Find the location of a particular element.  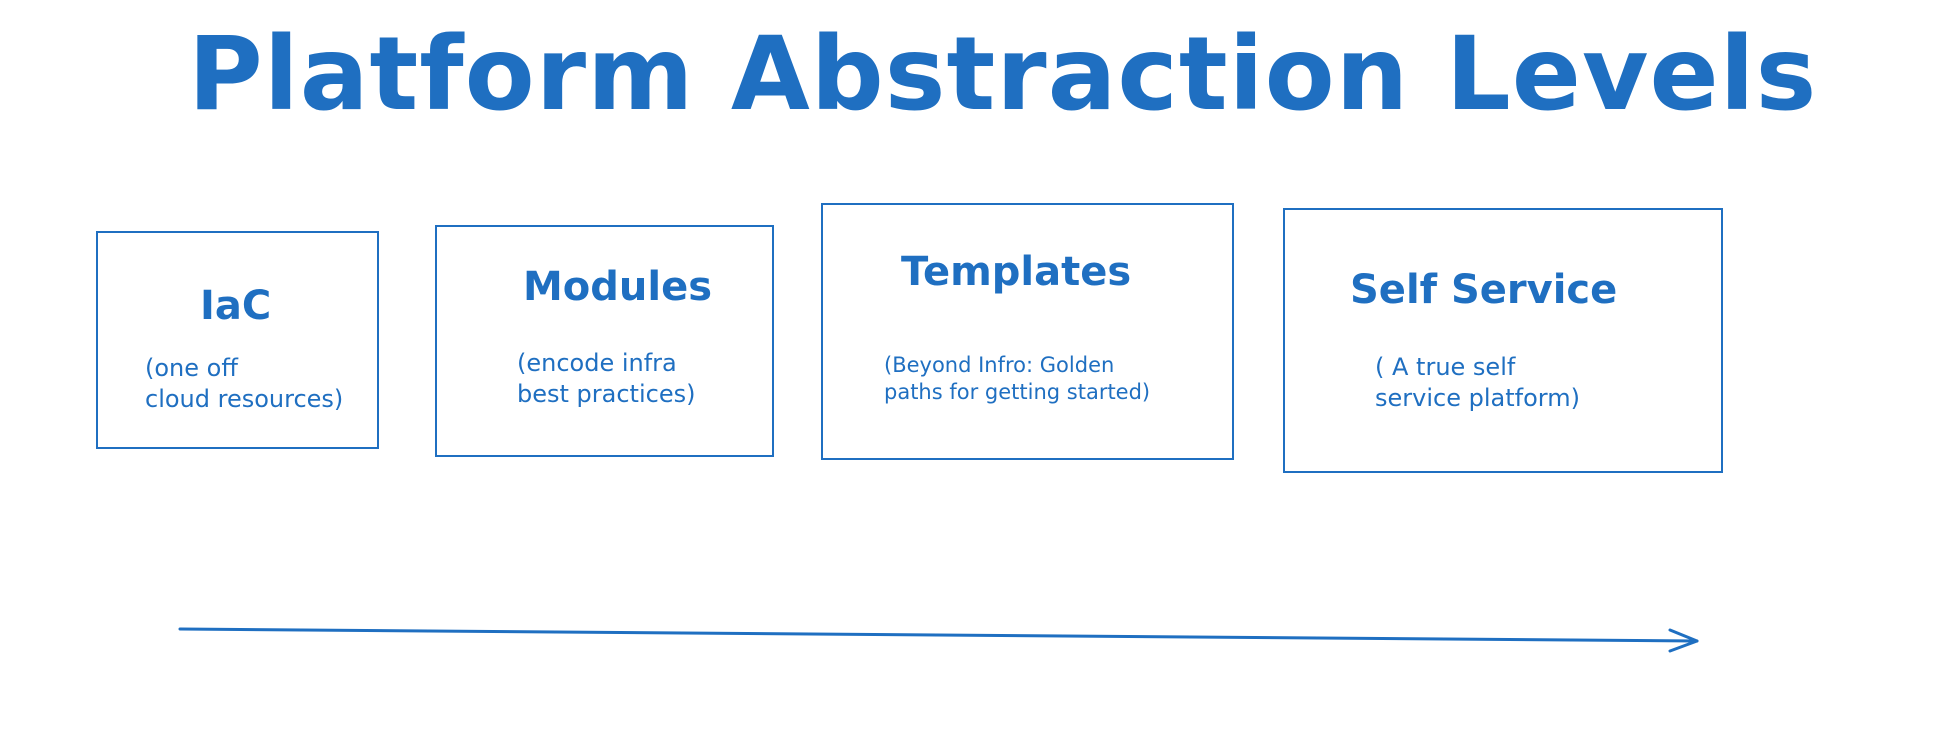

arrow-line is located at coordinates (938, 635).